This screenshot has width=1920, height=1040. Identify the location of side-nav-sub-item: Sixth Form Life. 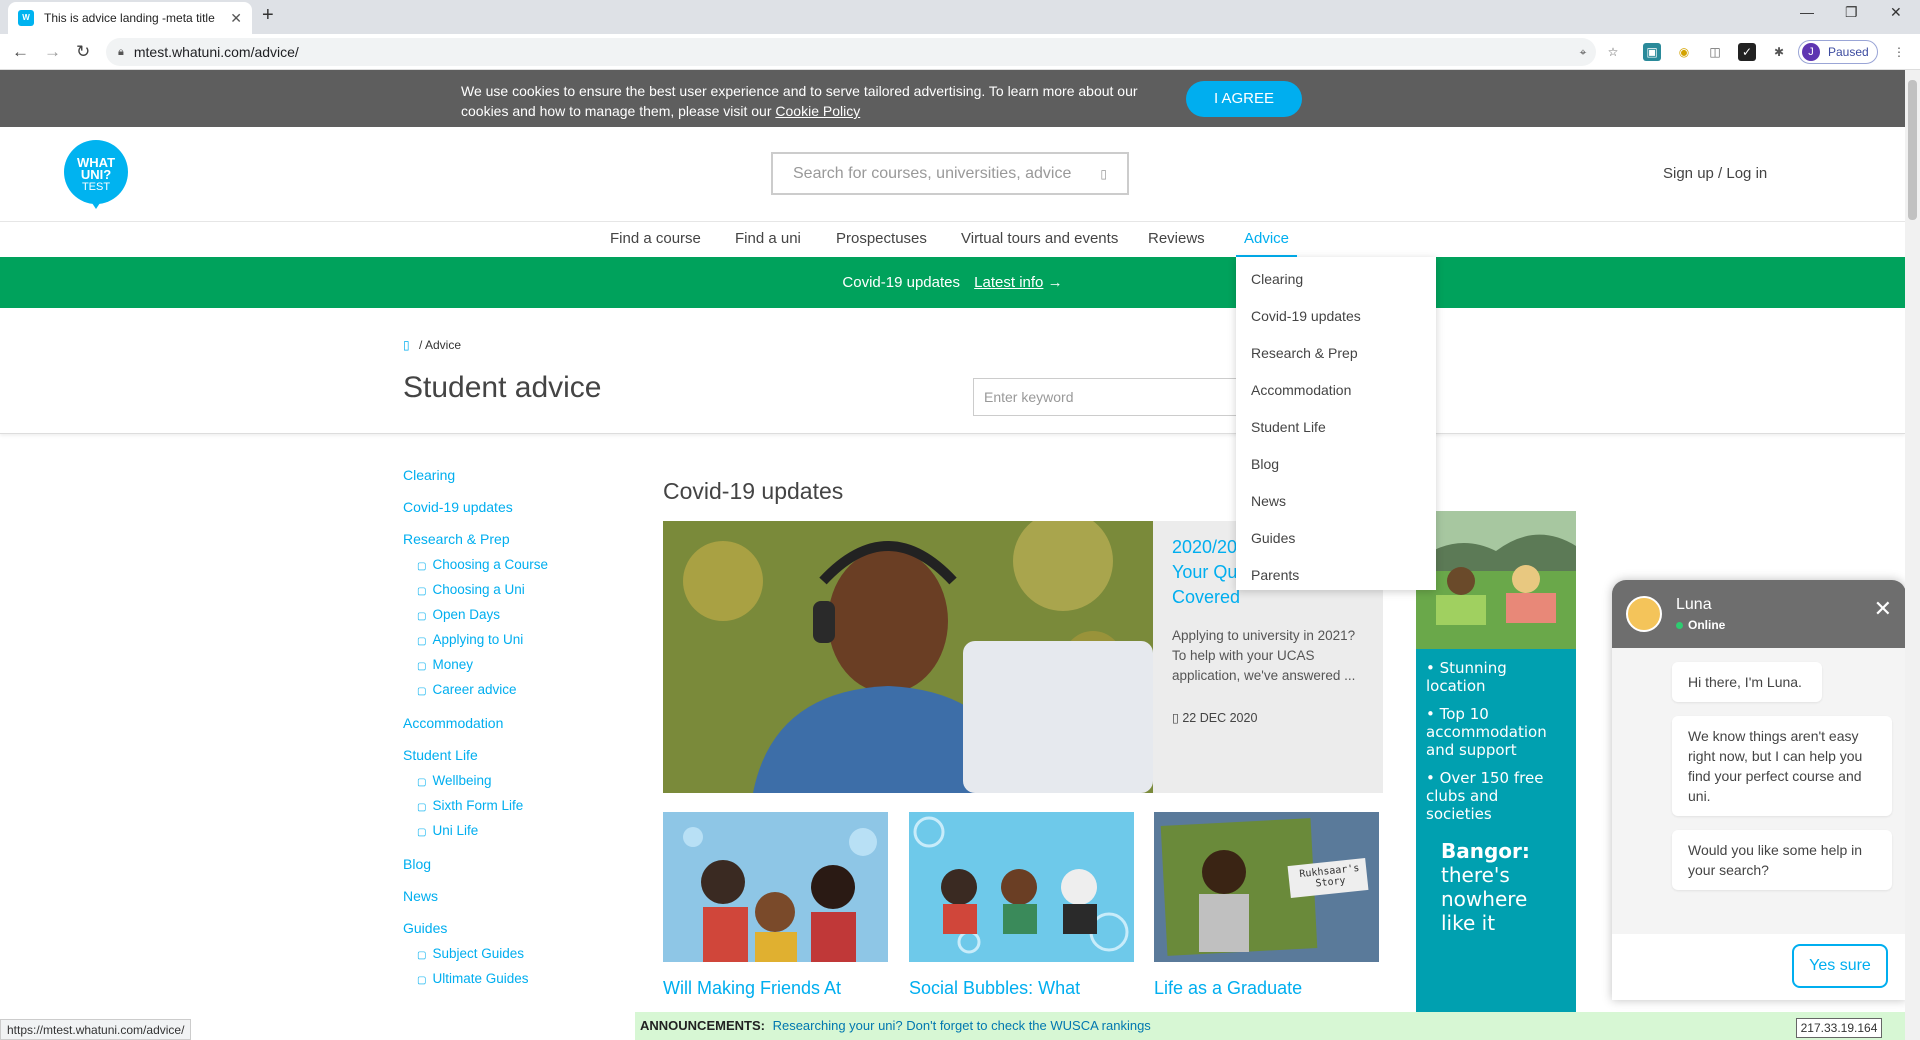
(513, 810).